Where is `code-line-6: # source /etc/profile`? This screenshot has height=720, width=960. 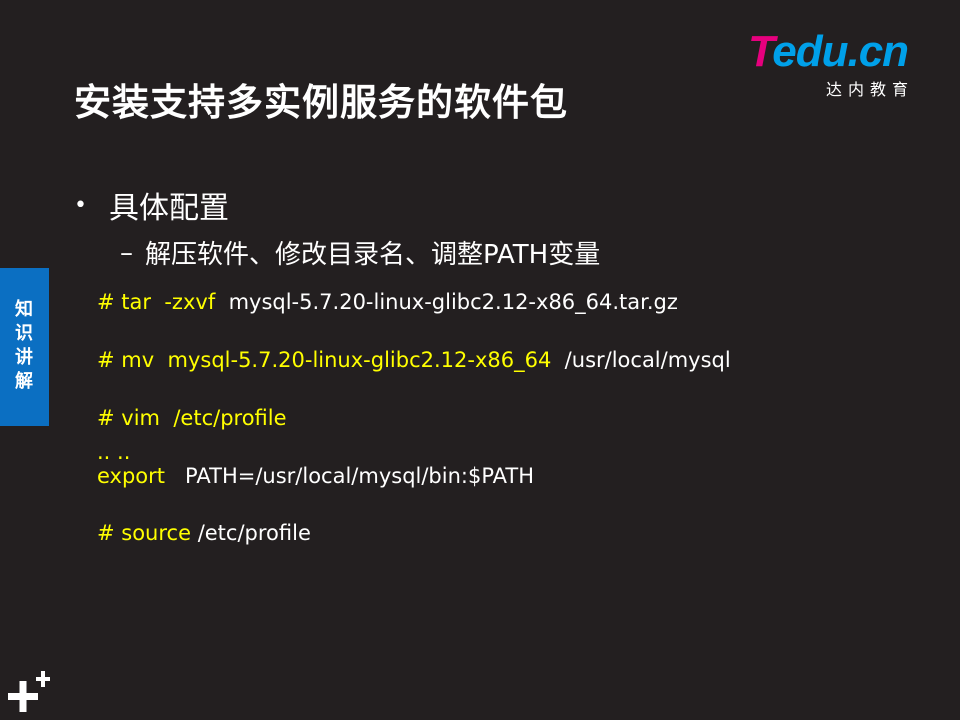 code-line-6: # source /etc/profile is located at coordinates (204, 533).